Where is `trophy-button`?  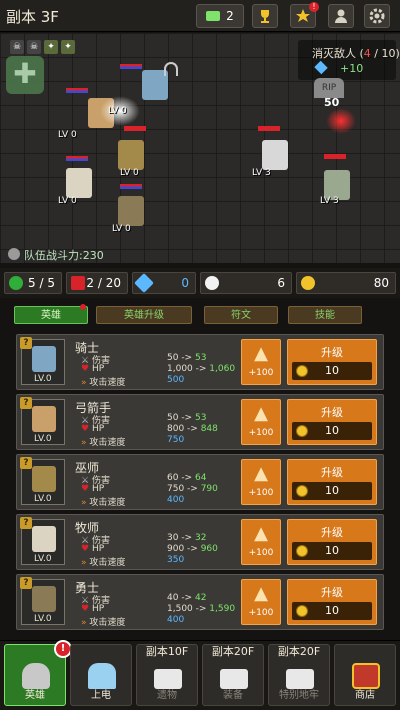 trophy-button is located at coordinates (265, 16).